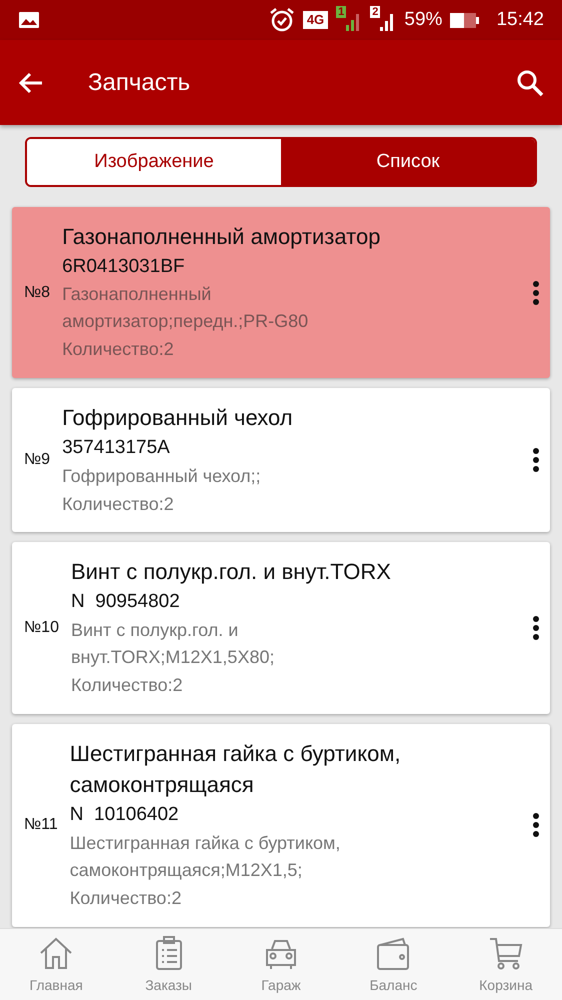  Describe the element at coordinates (393, 953) in the screenshot. I see `wallet-icon` at that location.